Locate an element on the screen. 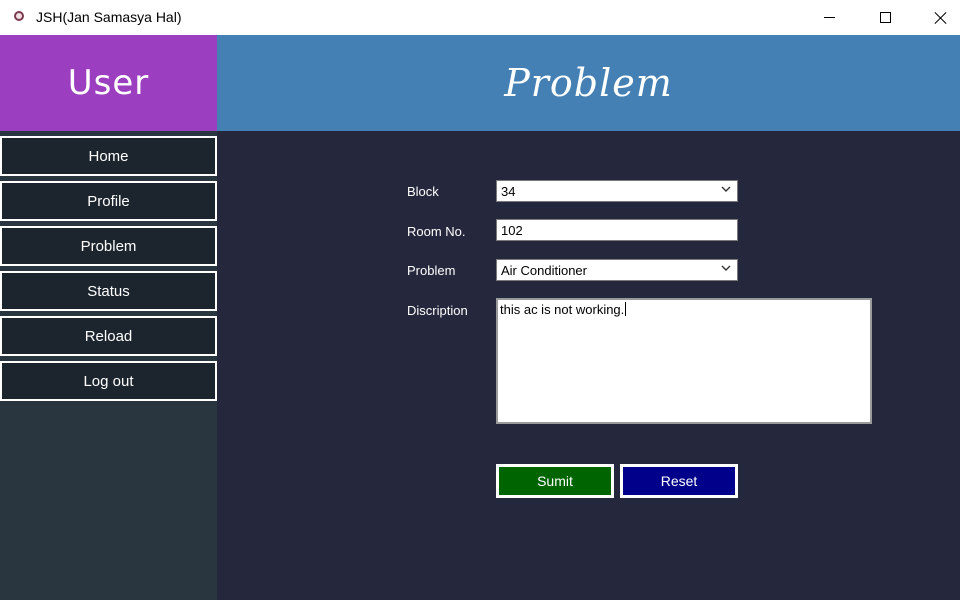 The image size is (960, 600). close-button is located at coordinates (939, 17).